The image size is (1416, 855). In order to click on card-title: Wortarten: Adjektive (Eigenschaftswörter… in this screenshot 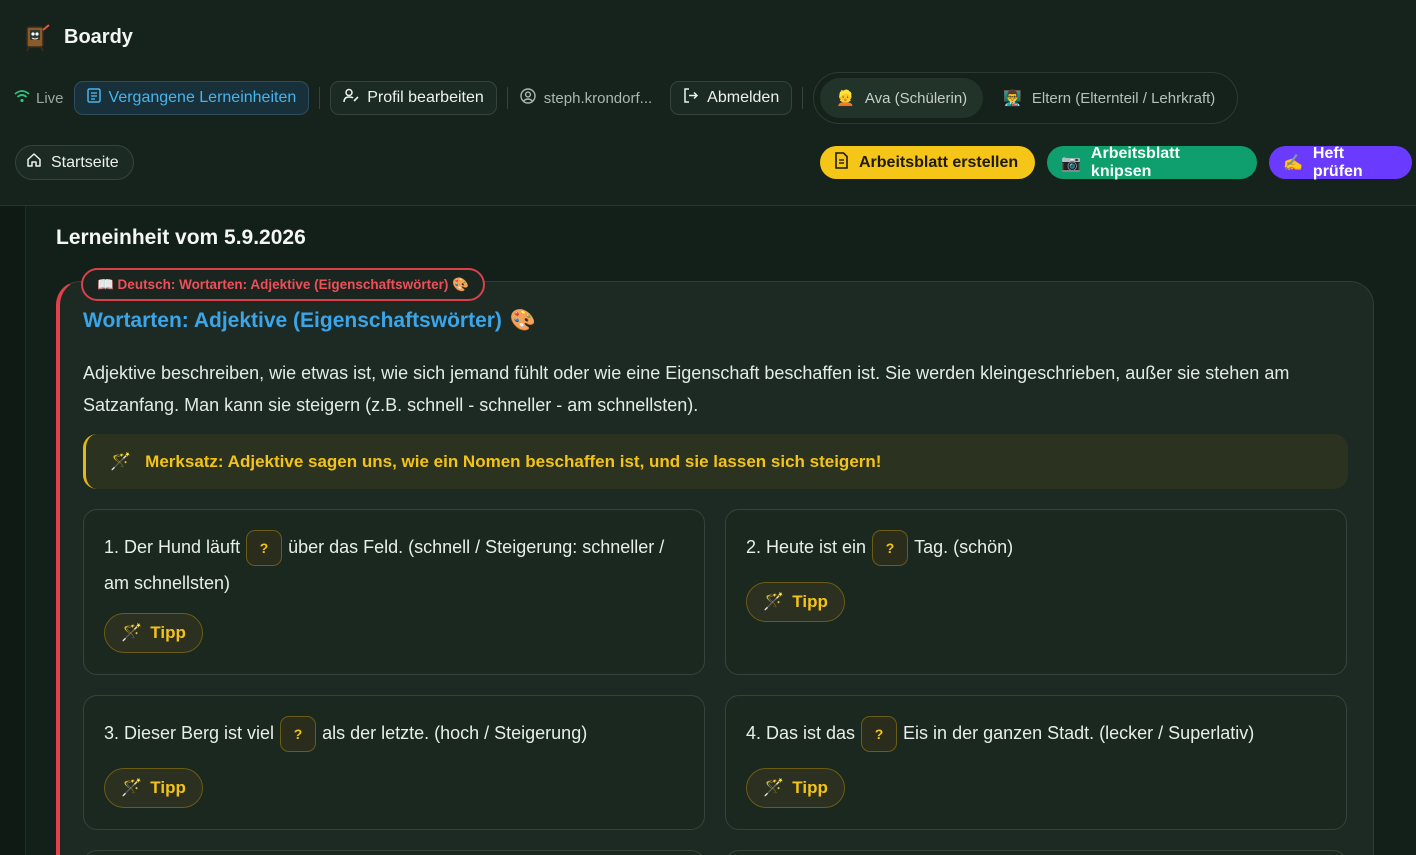, I will do `click(309, 321)`.